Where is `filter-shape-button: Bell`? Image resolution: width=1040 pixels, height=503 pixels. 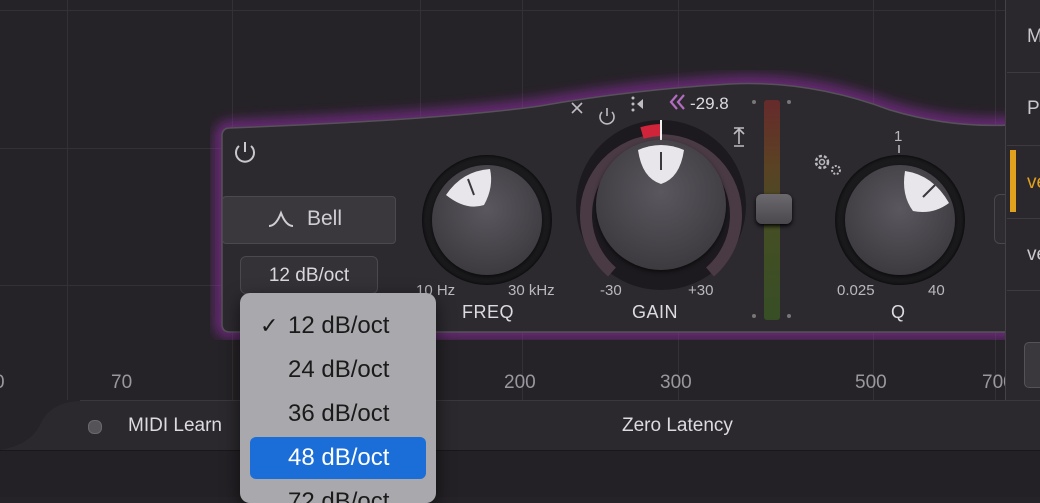
filter-shape-button: Bell is located at coordinates (309, 220).